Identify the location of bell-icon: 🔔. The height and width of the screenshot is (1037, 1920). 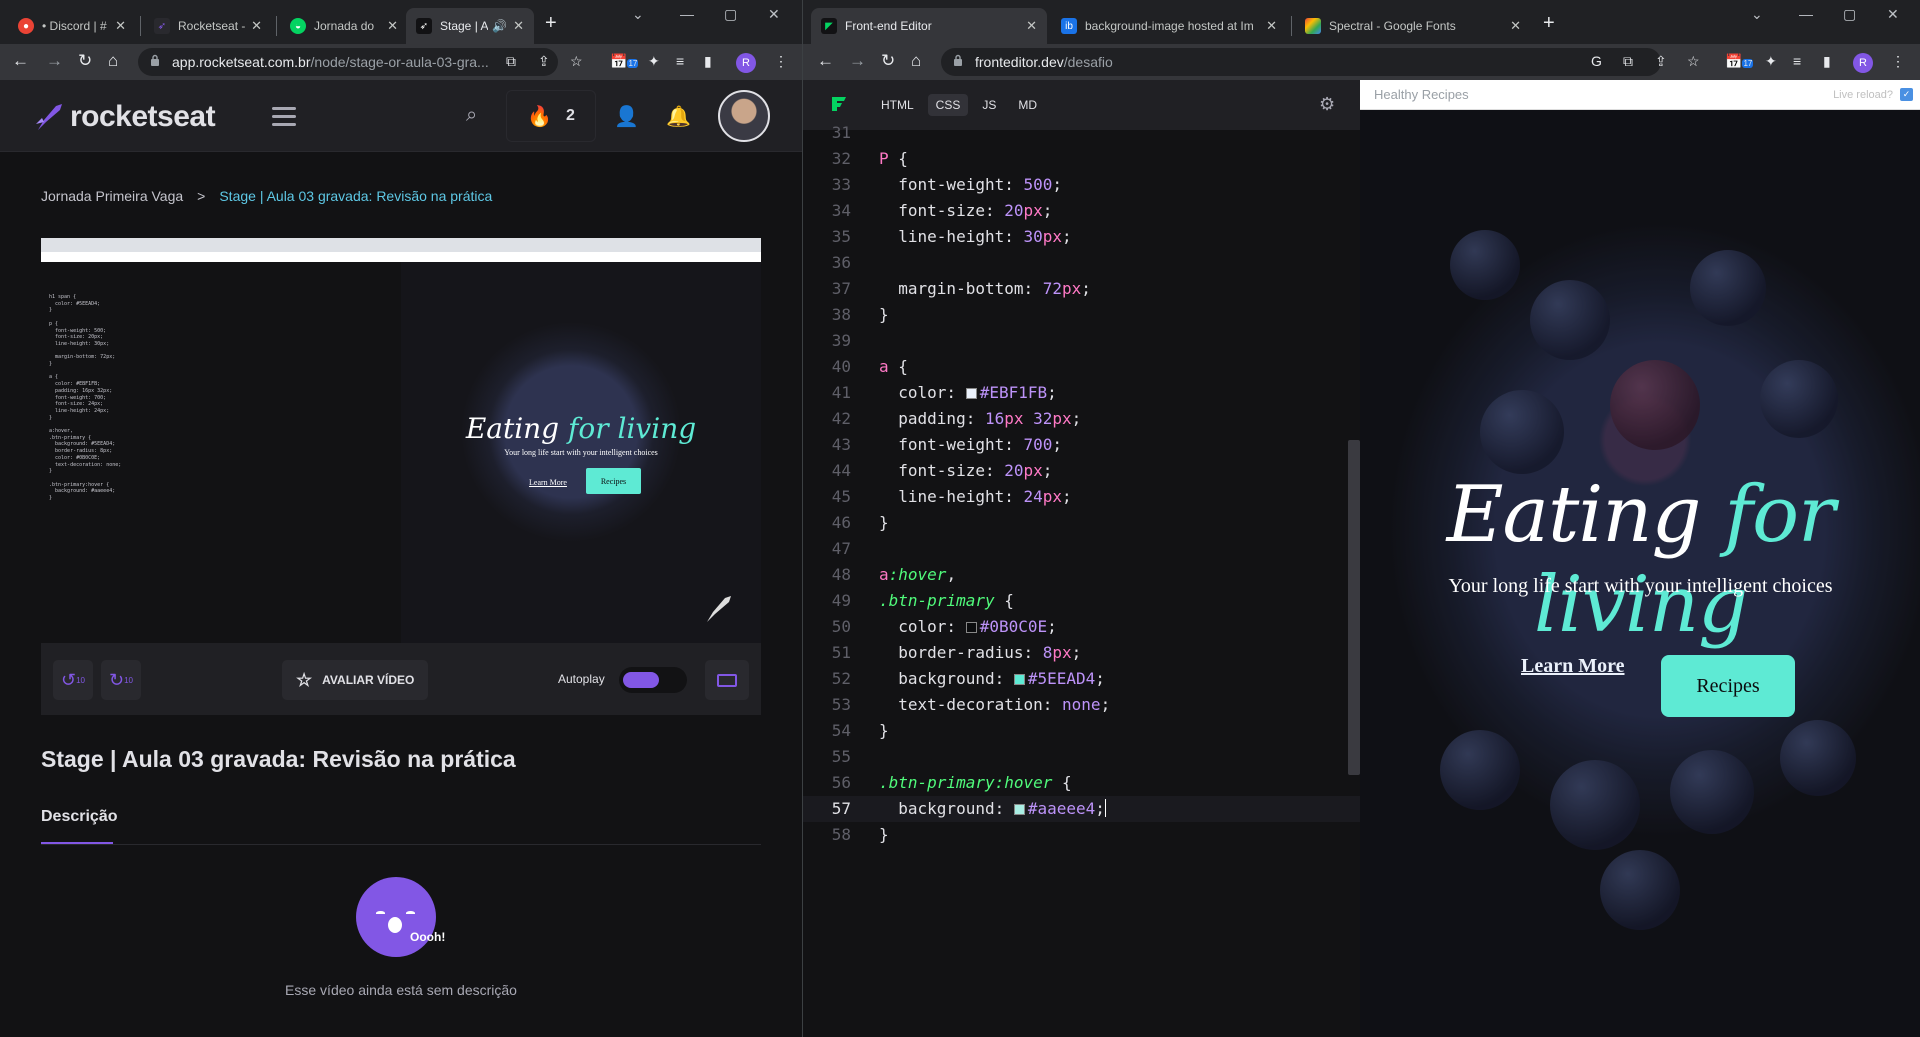
(678, 116).